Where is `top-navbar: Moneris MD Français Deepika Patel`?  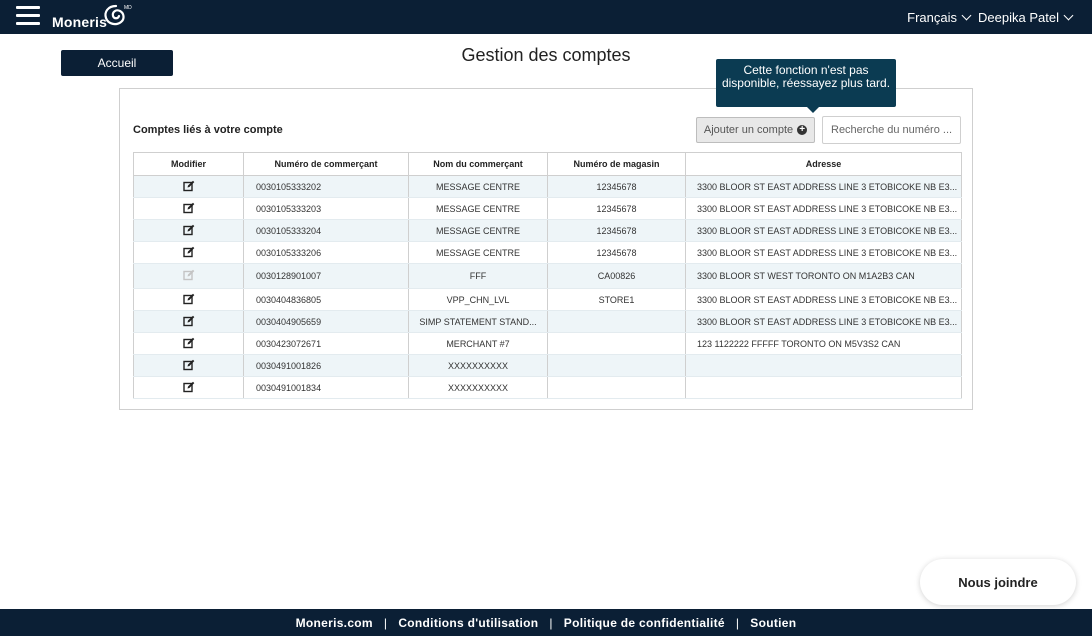 top-navbar: Moneris MD Français Deepika Patel is located at coordinates (546, 17).